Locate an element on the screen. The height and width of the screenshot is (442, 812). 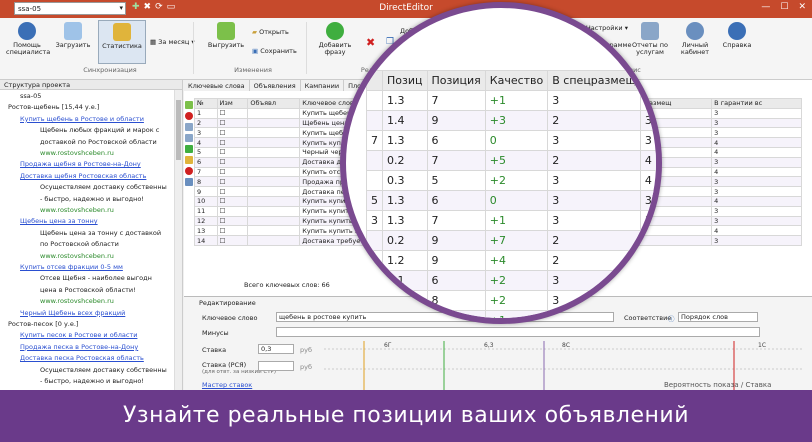
info-icon: ⓘ is located at coordinates (671, 318).